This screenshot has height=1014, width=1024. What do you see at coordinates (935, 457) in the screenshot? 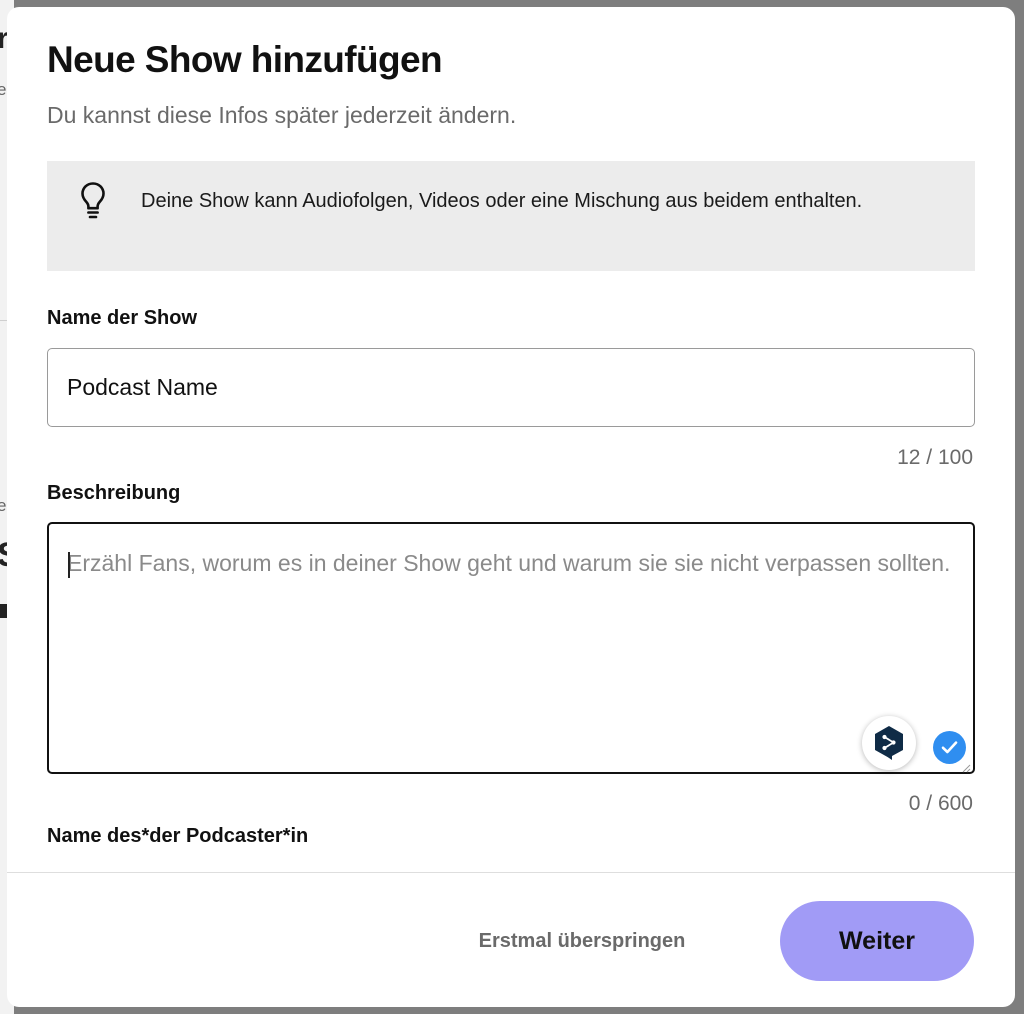
I see `show-name-counter: 12 / 100` at bounding box center [935, 457].